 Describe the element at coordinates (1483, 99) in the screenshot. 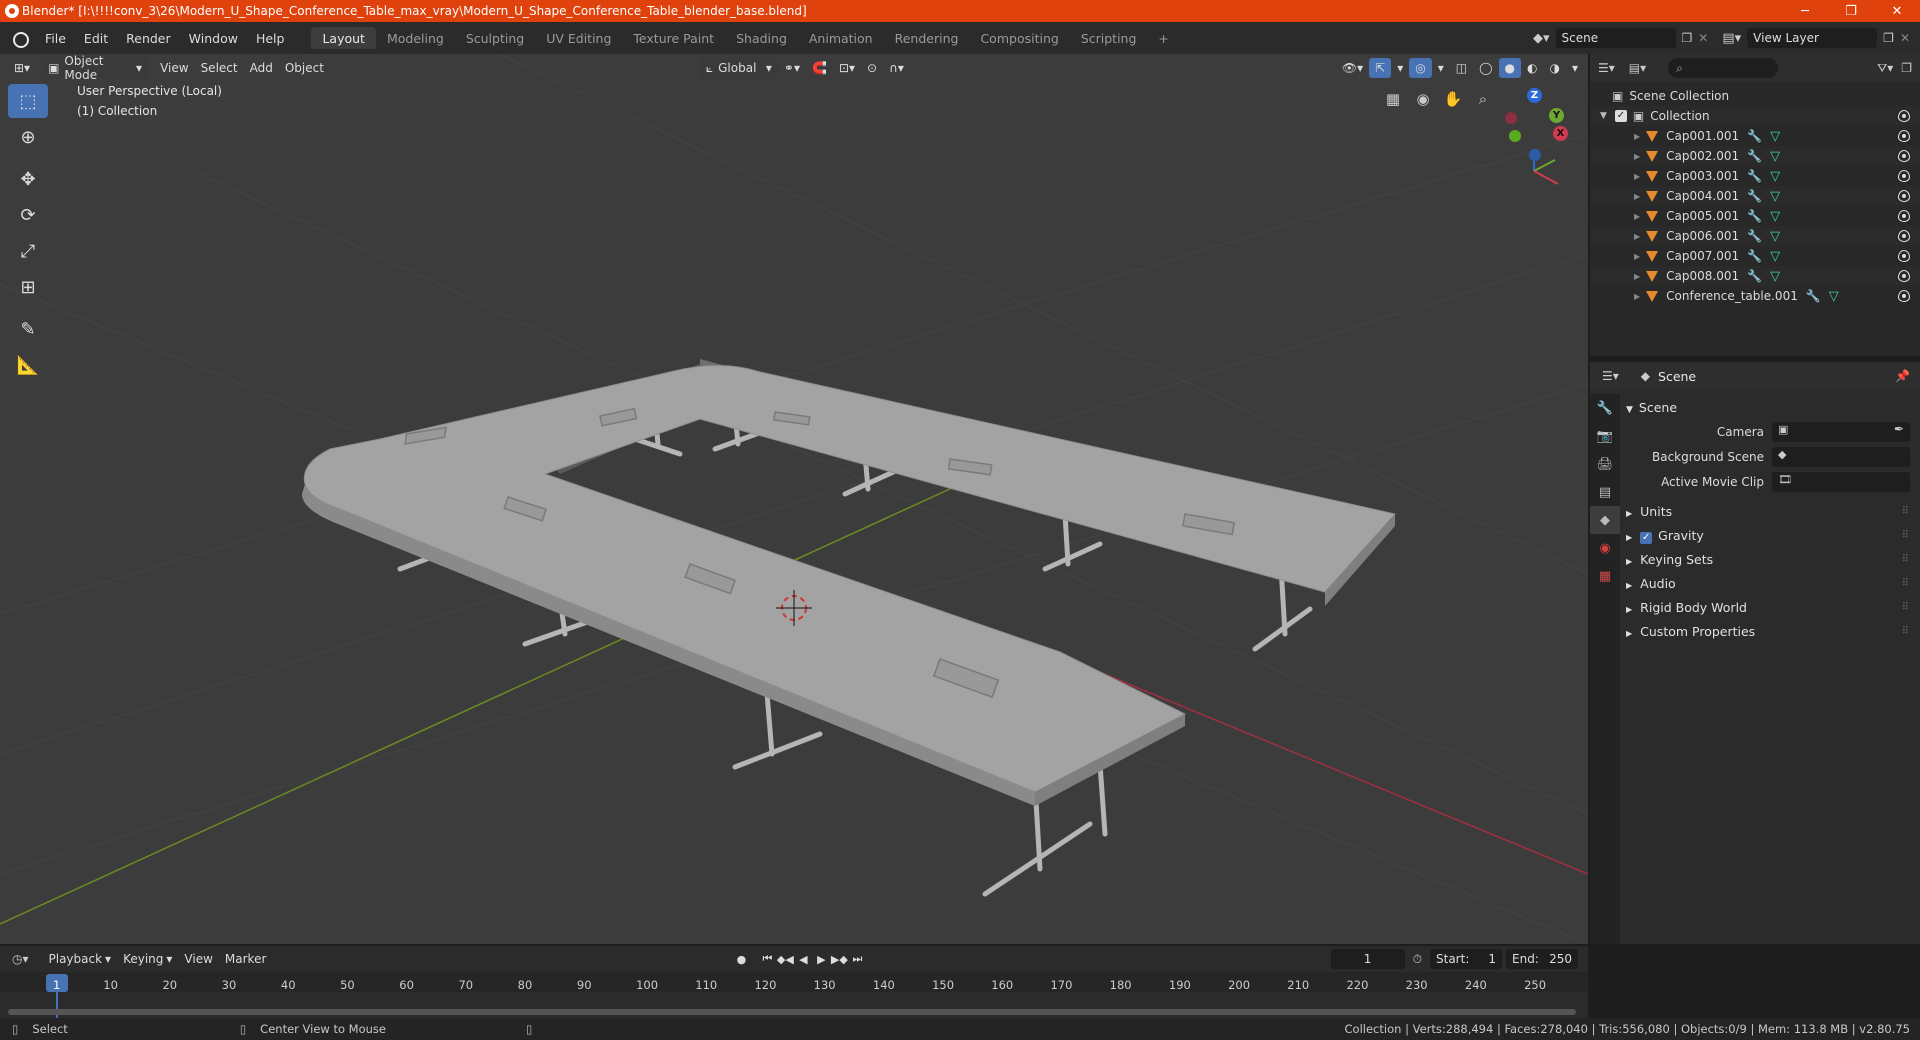

I see `zoom-icon: ⌕` at that location.